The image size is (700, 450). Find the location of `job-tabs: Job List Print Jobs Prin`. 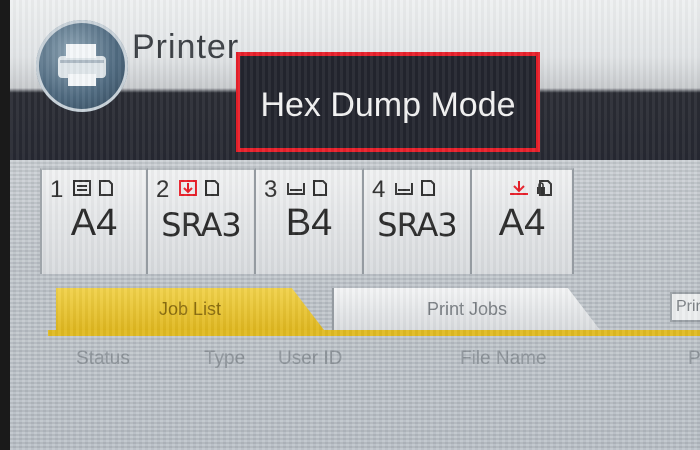

job-tabs: Job List Print Jobs Prin is located at coordinates (374, 316).